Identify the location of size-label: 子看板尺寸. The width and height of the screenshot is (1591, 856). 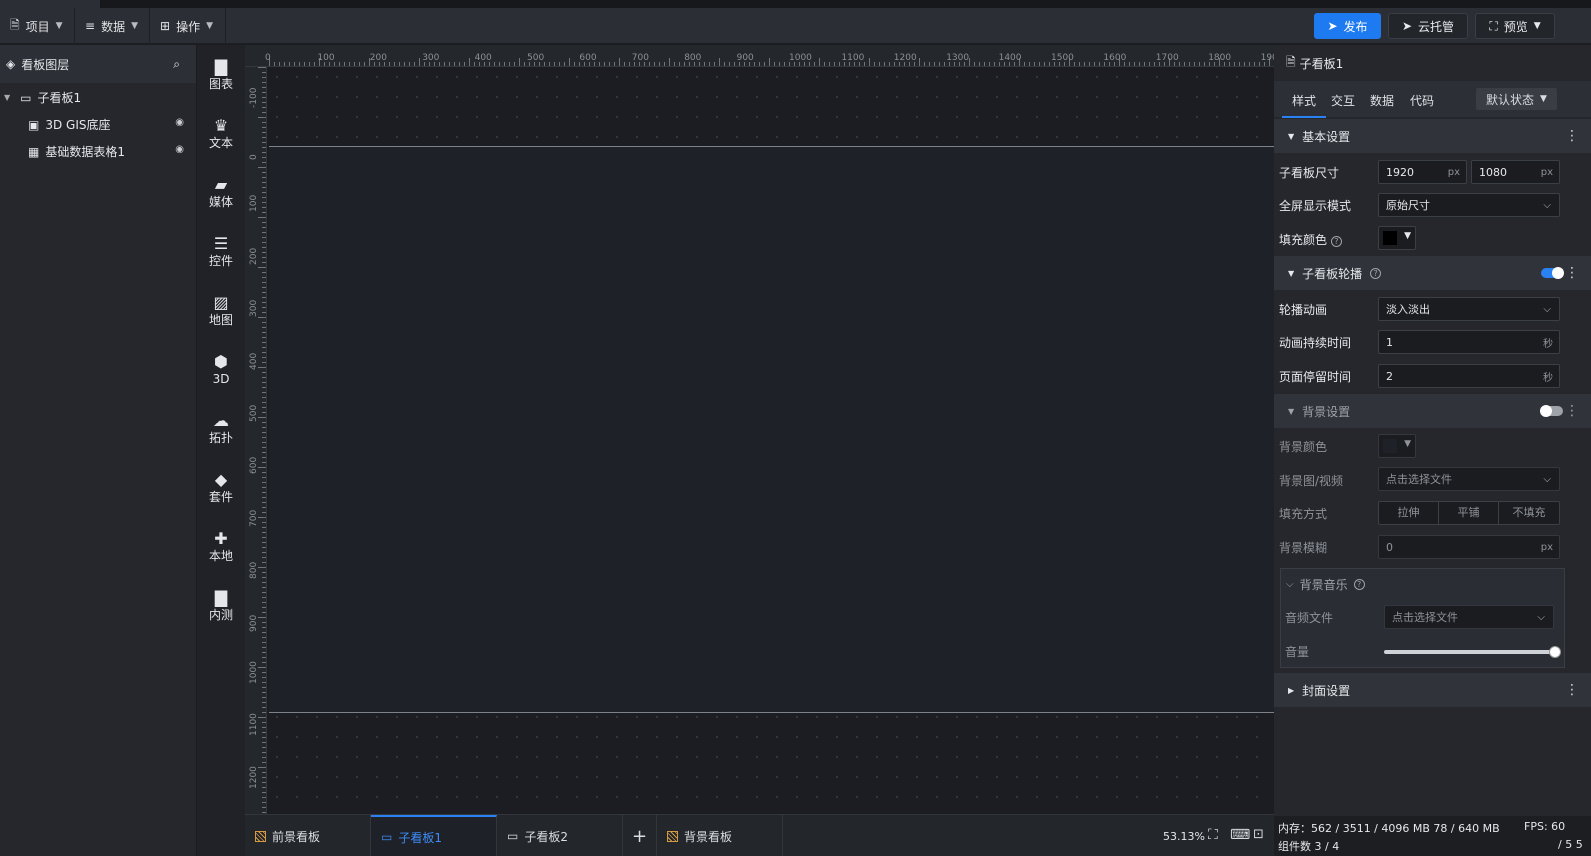
(1309, 173).